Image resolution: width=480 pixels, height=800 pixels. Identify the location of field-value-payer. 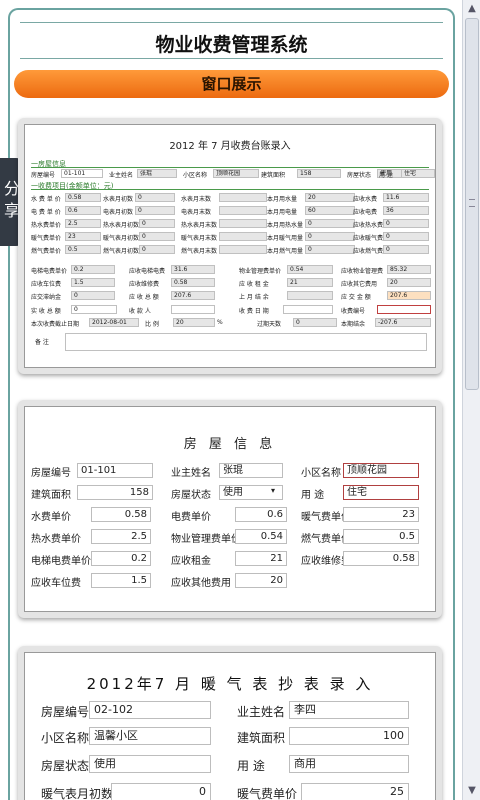
(193, 309).